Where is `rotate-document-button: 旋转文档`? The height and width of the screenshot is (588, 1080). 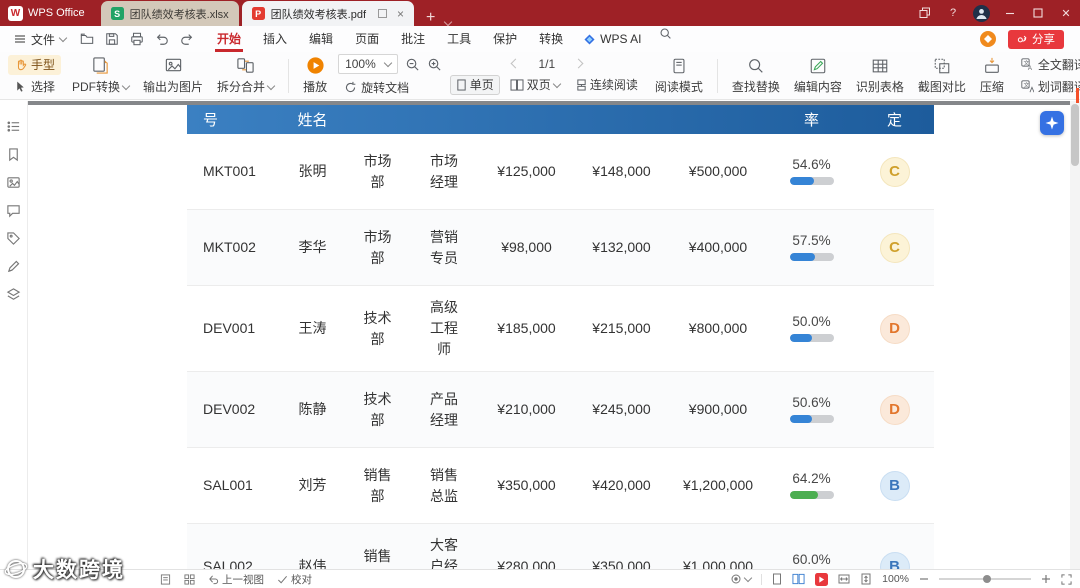
rotate-document-button: 旋转文档 is located at coordinates (390, 87).